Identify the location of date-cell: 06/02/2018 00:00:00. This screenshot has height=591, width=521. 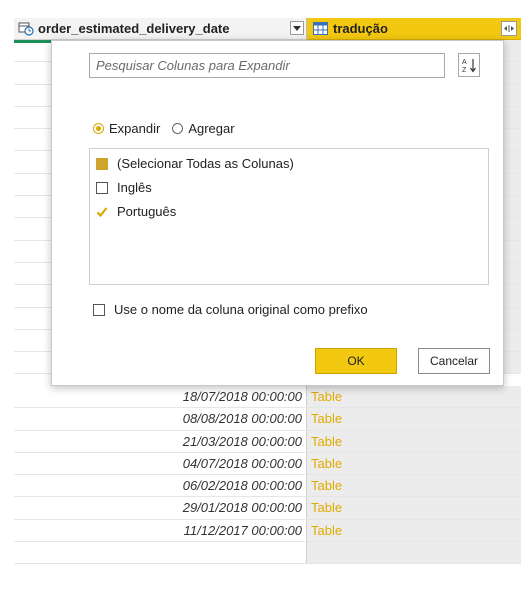
(160, 486).